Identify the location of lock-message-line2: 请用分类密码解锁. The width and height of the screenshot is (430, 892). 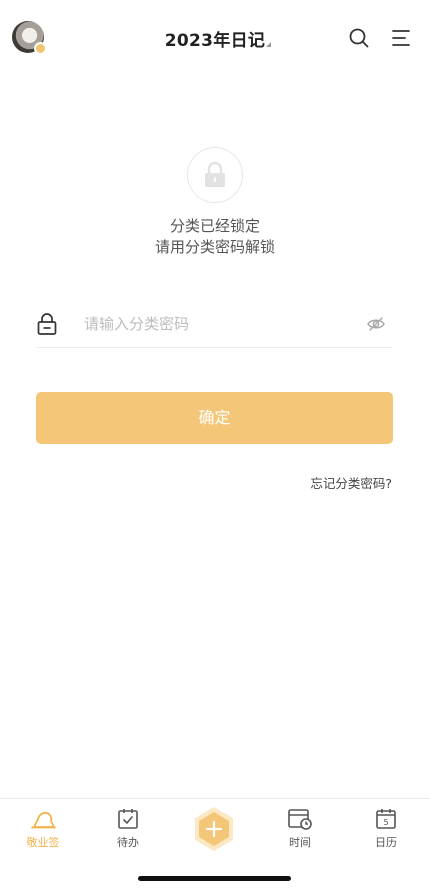
(214, 247).